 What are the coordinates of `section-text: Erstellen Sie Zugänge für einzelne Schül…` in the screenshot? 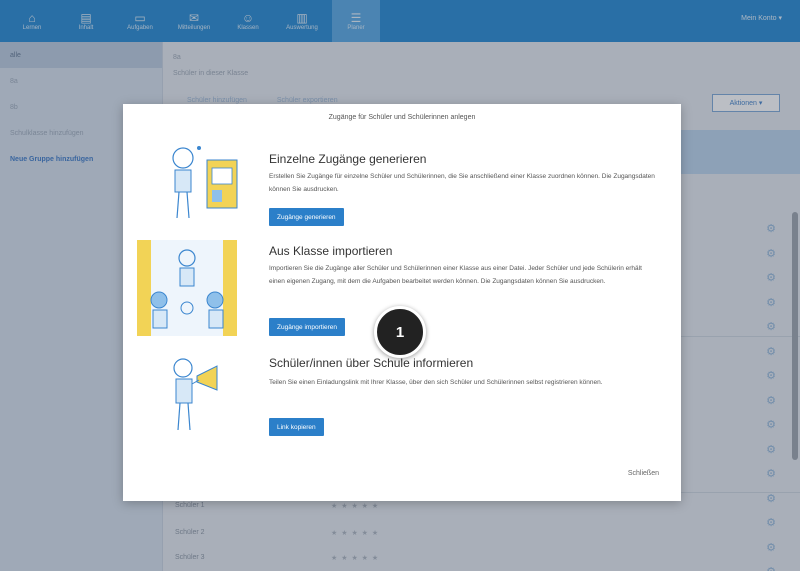 It's located at (462, 183).